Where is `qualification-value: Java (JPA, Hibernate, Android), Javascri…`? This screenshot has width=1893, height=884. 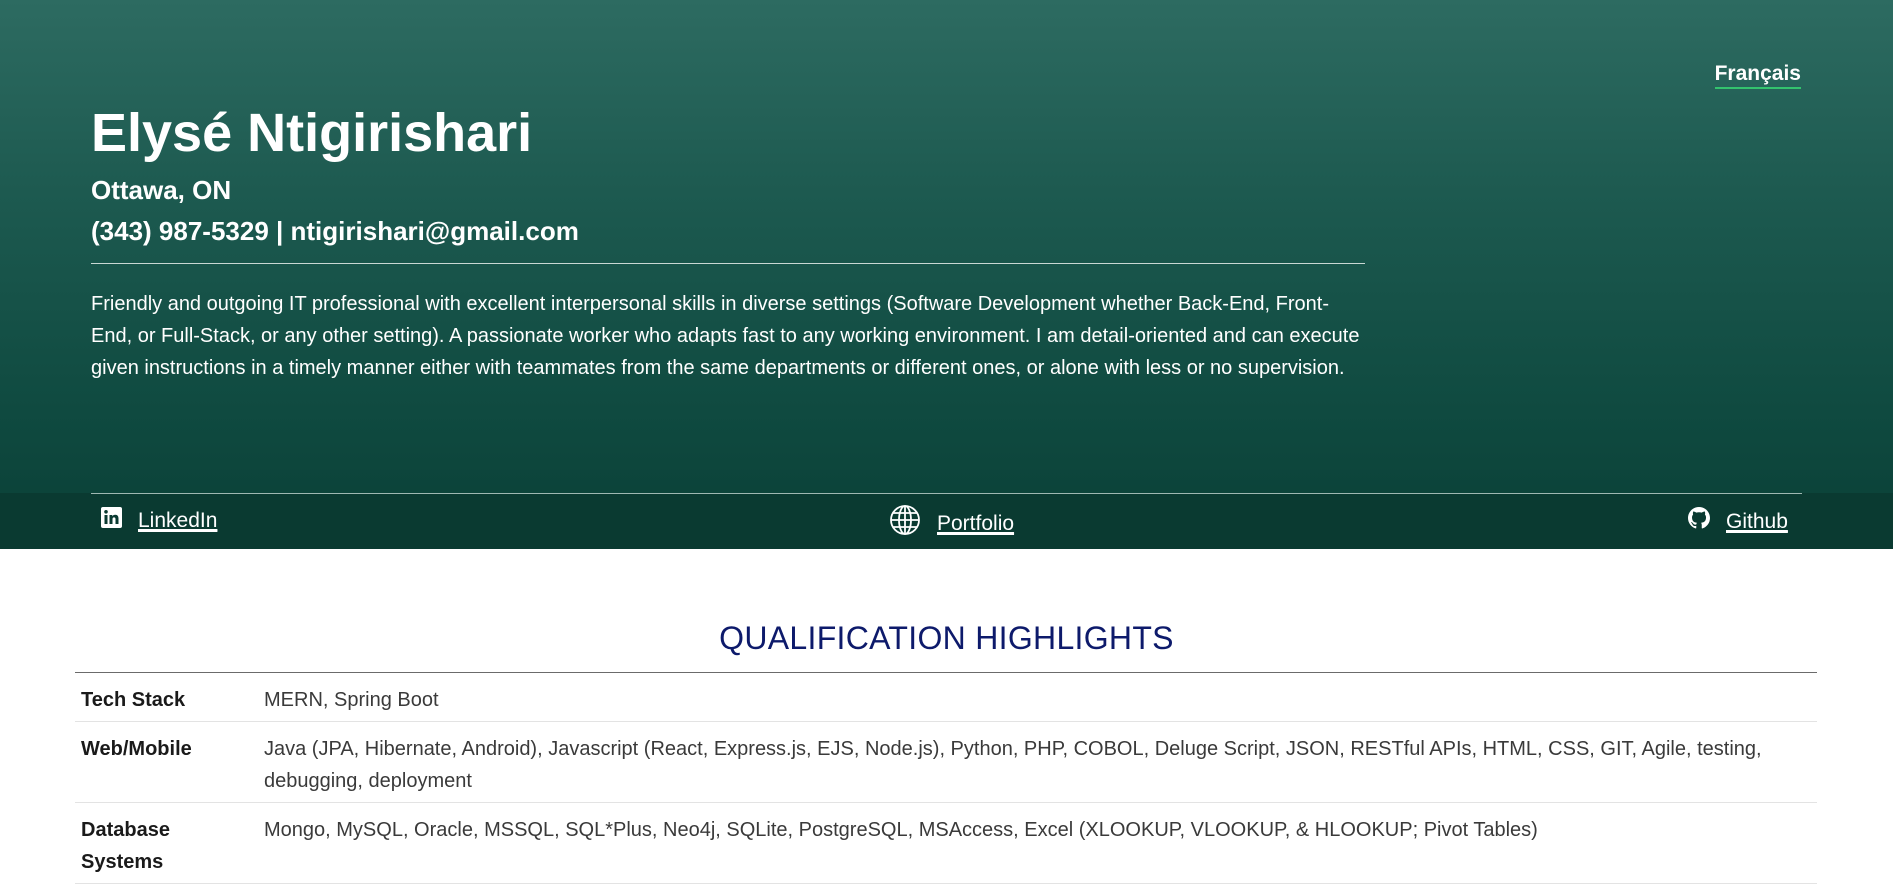 qualification-value: Java (JPA, Hibernate, Android), Javascri… is located at coordinates (1037, 762).